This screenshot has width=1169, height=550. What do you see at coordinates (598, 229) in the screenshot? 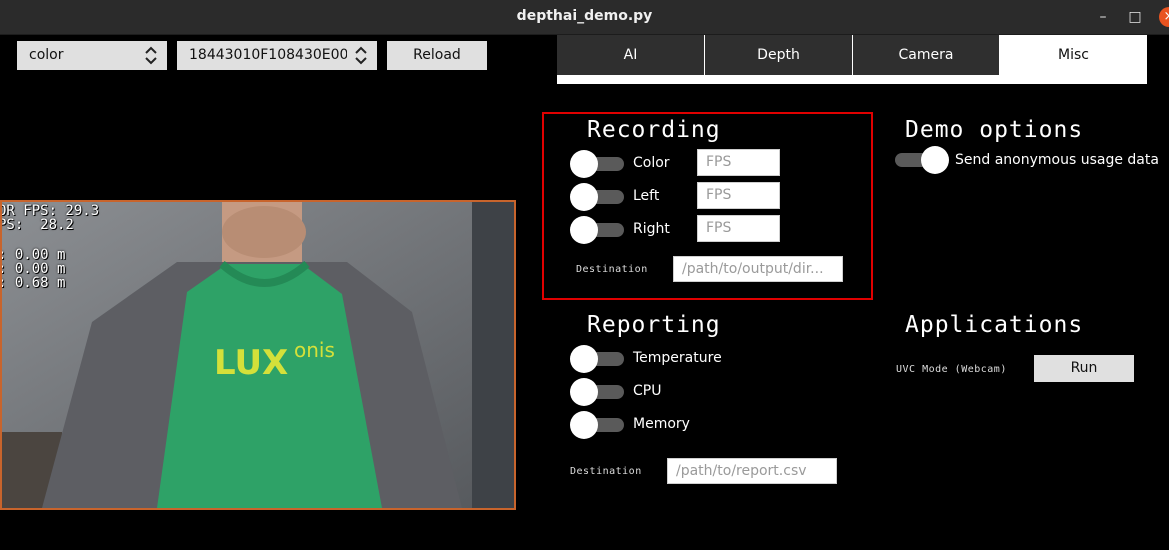
I see `right-record-toggle` at bounding box center [598, 229].